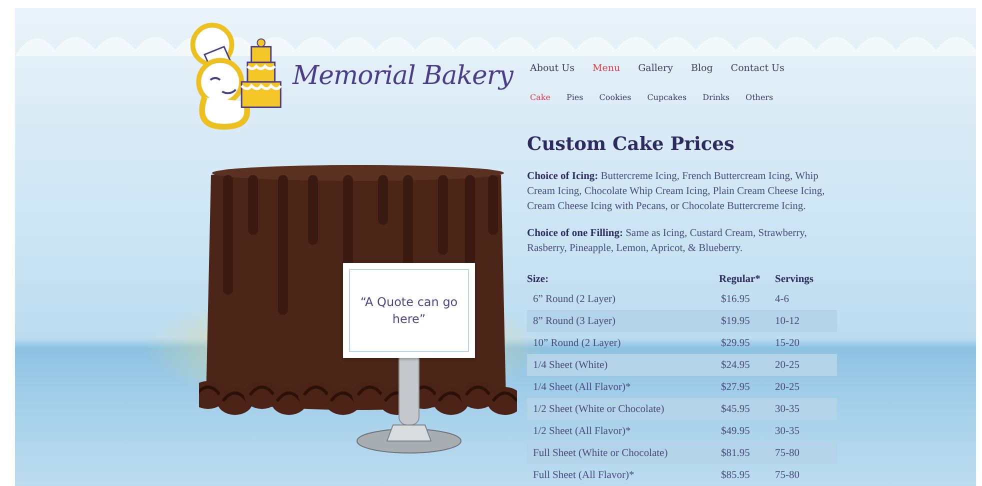  Describe the element at coordinates (582, 387) in the screenshot. I see `table-cell-text: 1/4 Sheet (All Flavor)*` at that location.